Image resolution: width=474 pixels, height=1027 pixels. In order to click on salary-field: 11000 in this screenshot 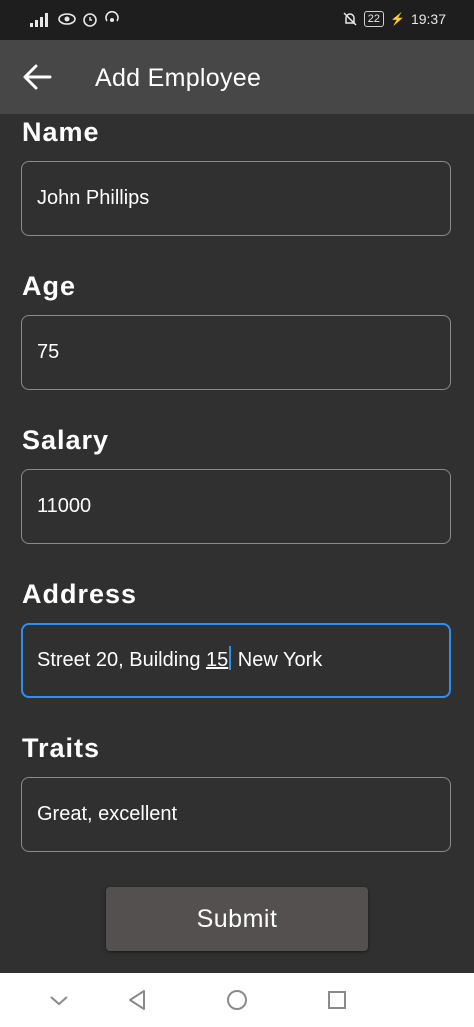, I will do `click(236, 506)`.